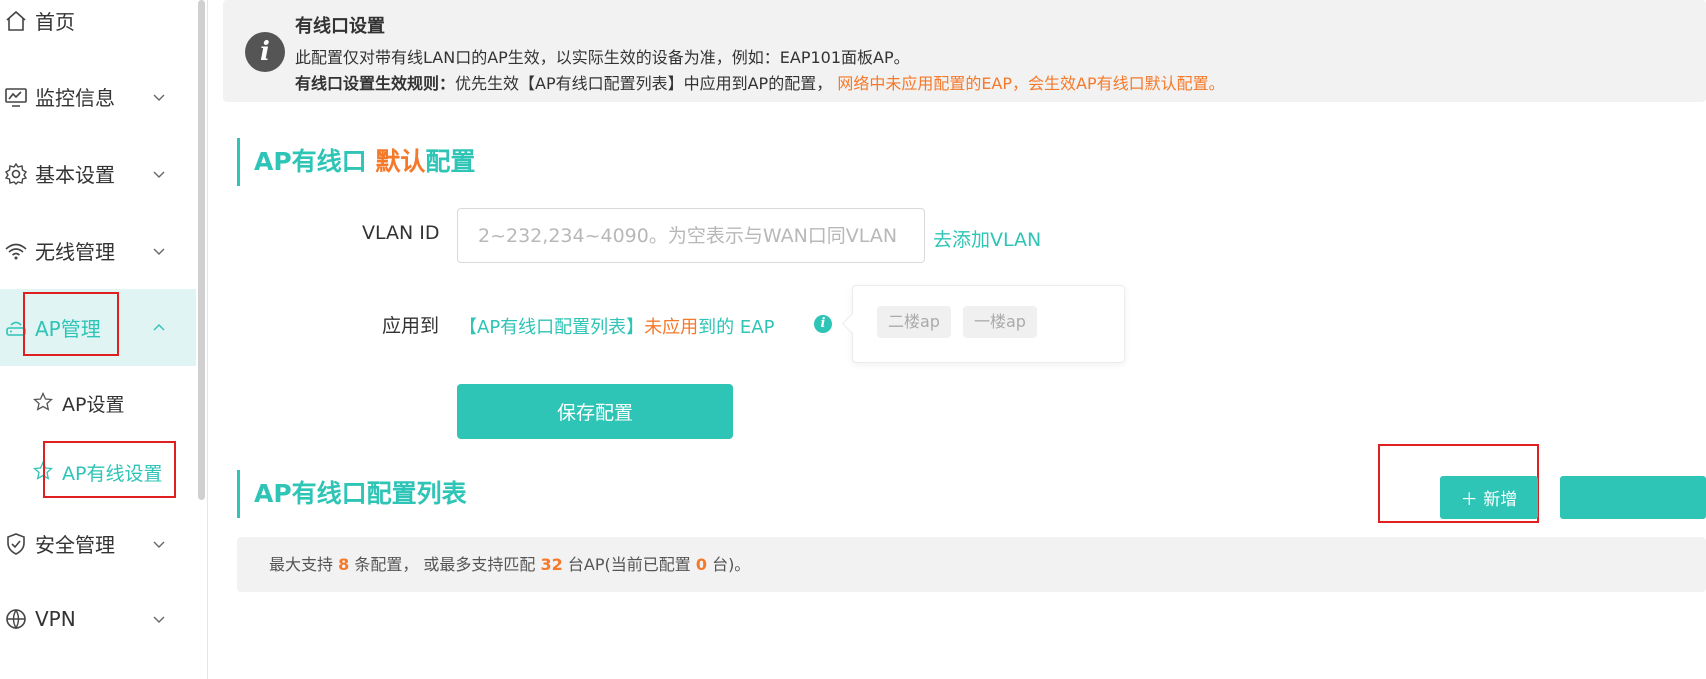 The width and height of the screenshot is (1706, 679). What do you see at coordinates (450, 161) in the screenshot?
I see `title-part: 配置` at bounding box center [450, 161].